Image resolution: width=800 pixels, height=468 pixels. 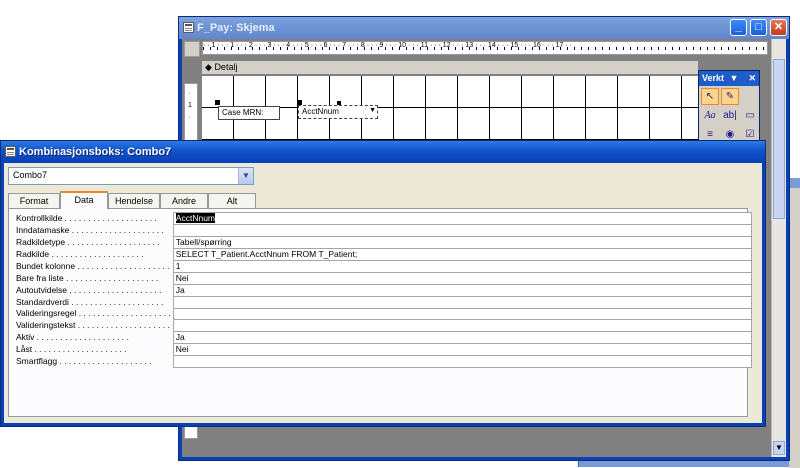 I want to click on textbox-tool-icon: ab|, so click(x=730, y=115).